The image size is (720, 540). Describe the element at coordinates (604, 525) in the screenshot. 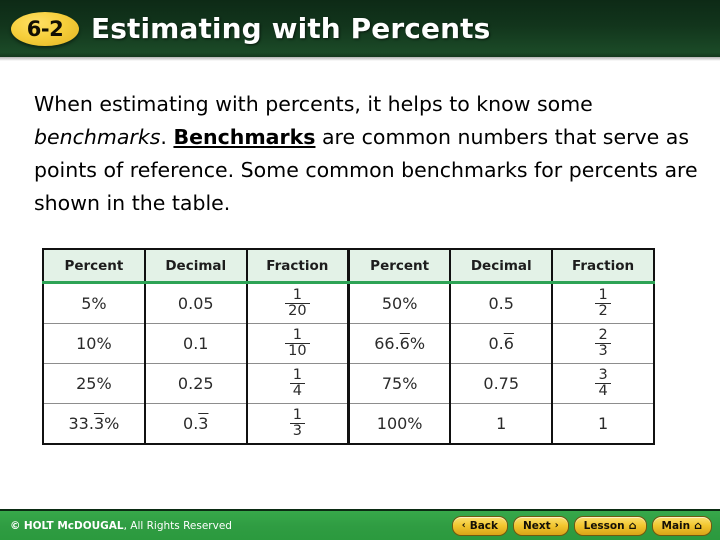

I see `lesson-button-label: Lesson` at that location.